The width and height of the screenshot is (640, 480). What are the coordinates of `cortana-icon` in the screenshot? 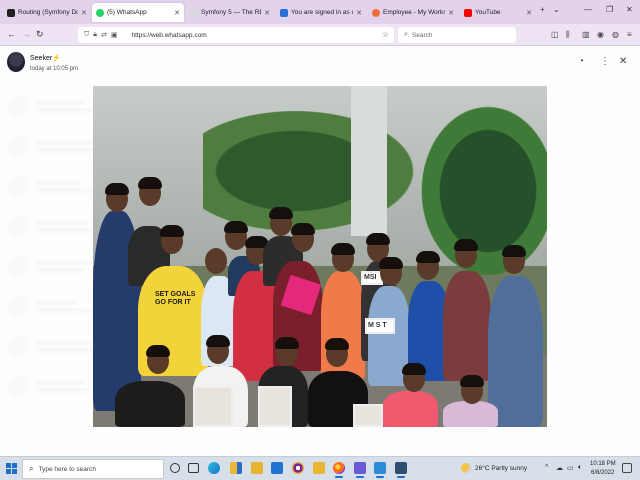 It's located at (175, 468).